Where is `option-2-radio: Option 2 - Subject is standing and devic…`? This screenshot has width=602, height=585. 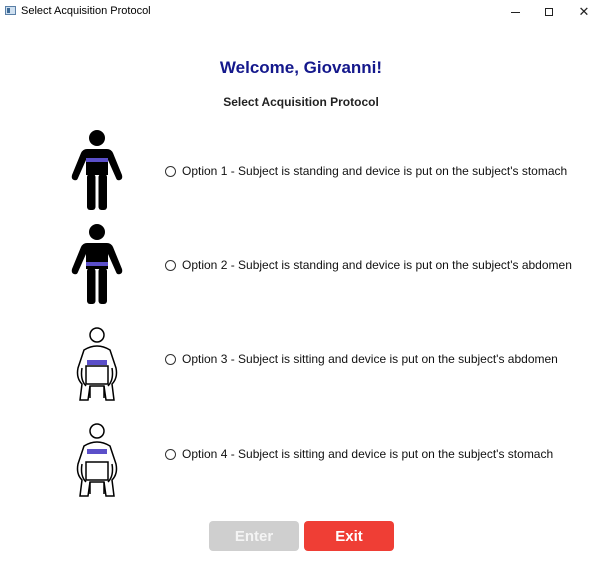 option-2-radio: Option 2 - Subject is standing and devic… is located at coordinates (368, 265).